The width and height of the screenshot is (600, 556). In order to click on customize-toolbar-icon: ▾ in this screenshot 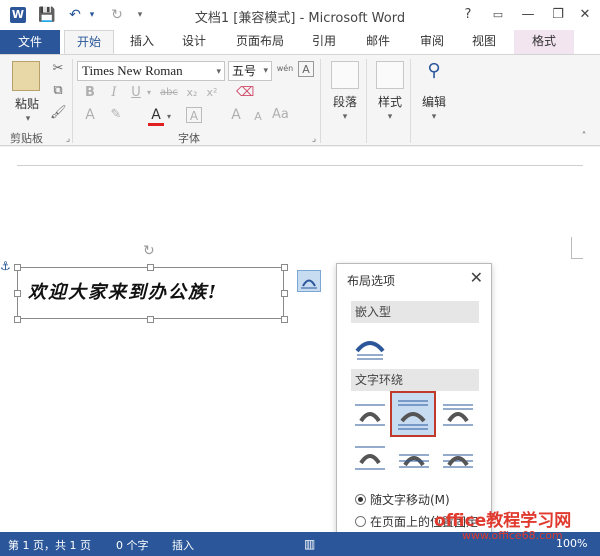, I will do `click(140, 15)`.